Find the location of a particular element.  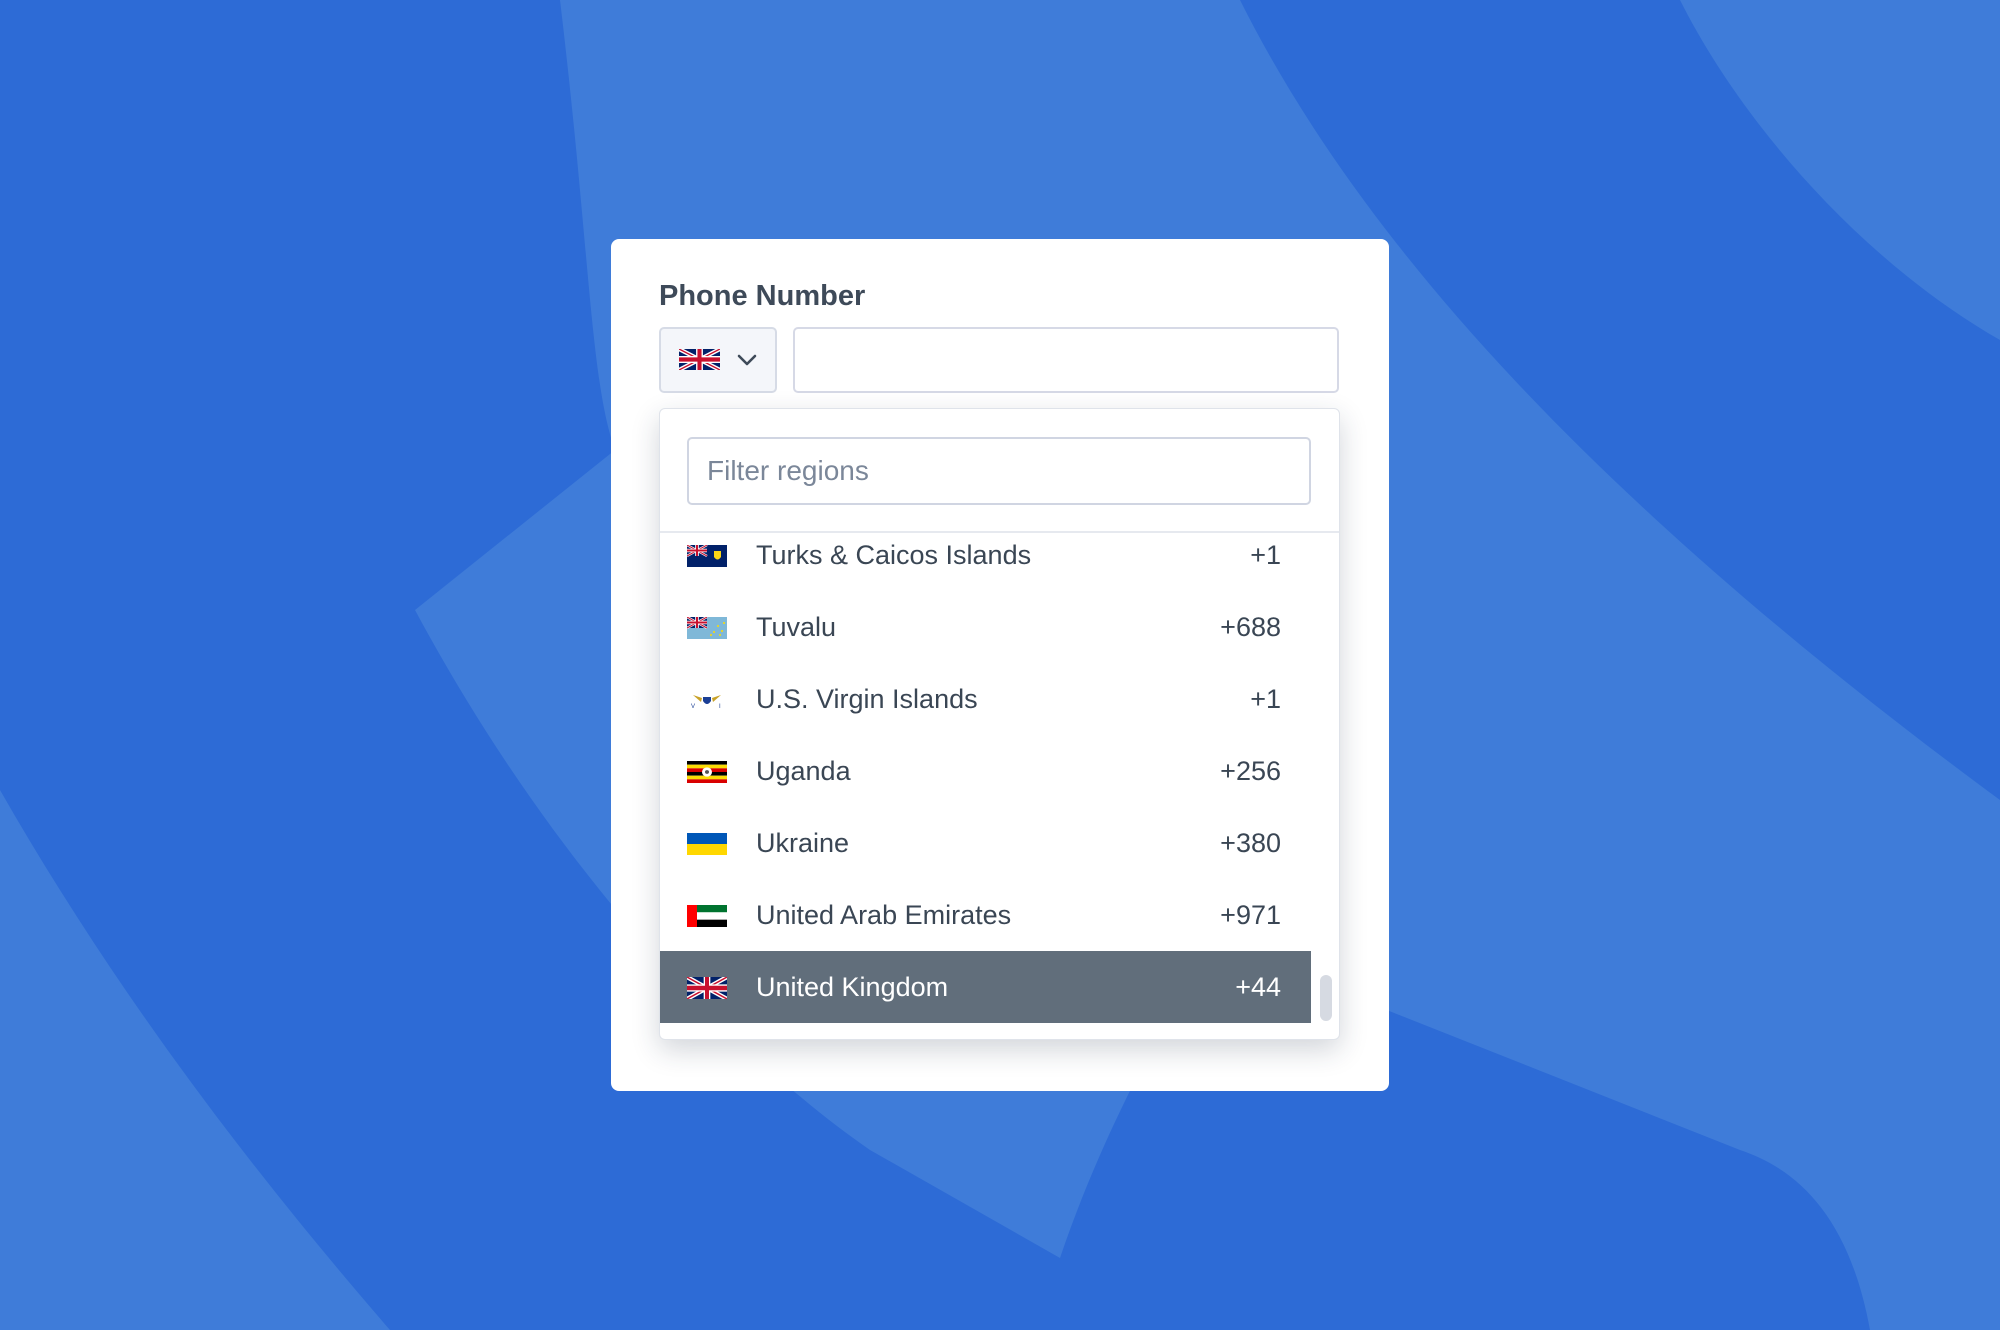

list-item: Turks & Caicos Islands +1 is located at coordinates (985, 562).